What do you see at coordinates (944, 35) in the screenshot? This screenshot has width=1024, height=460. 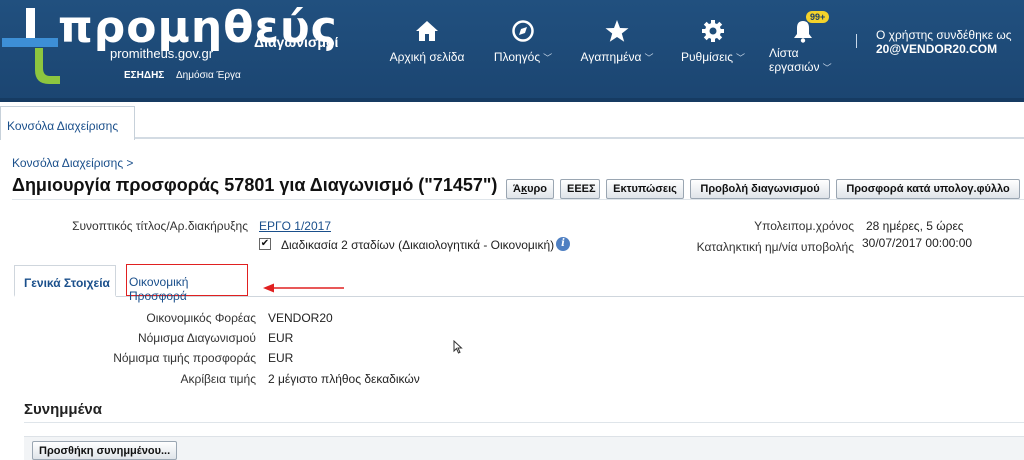 I see `logged-in-as-label: Ο χρήστης συνδέθηκε ως` at bounding box center [944, 35].